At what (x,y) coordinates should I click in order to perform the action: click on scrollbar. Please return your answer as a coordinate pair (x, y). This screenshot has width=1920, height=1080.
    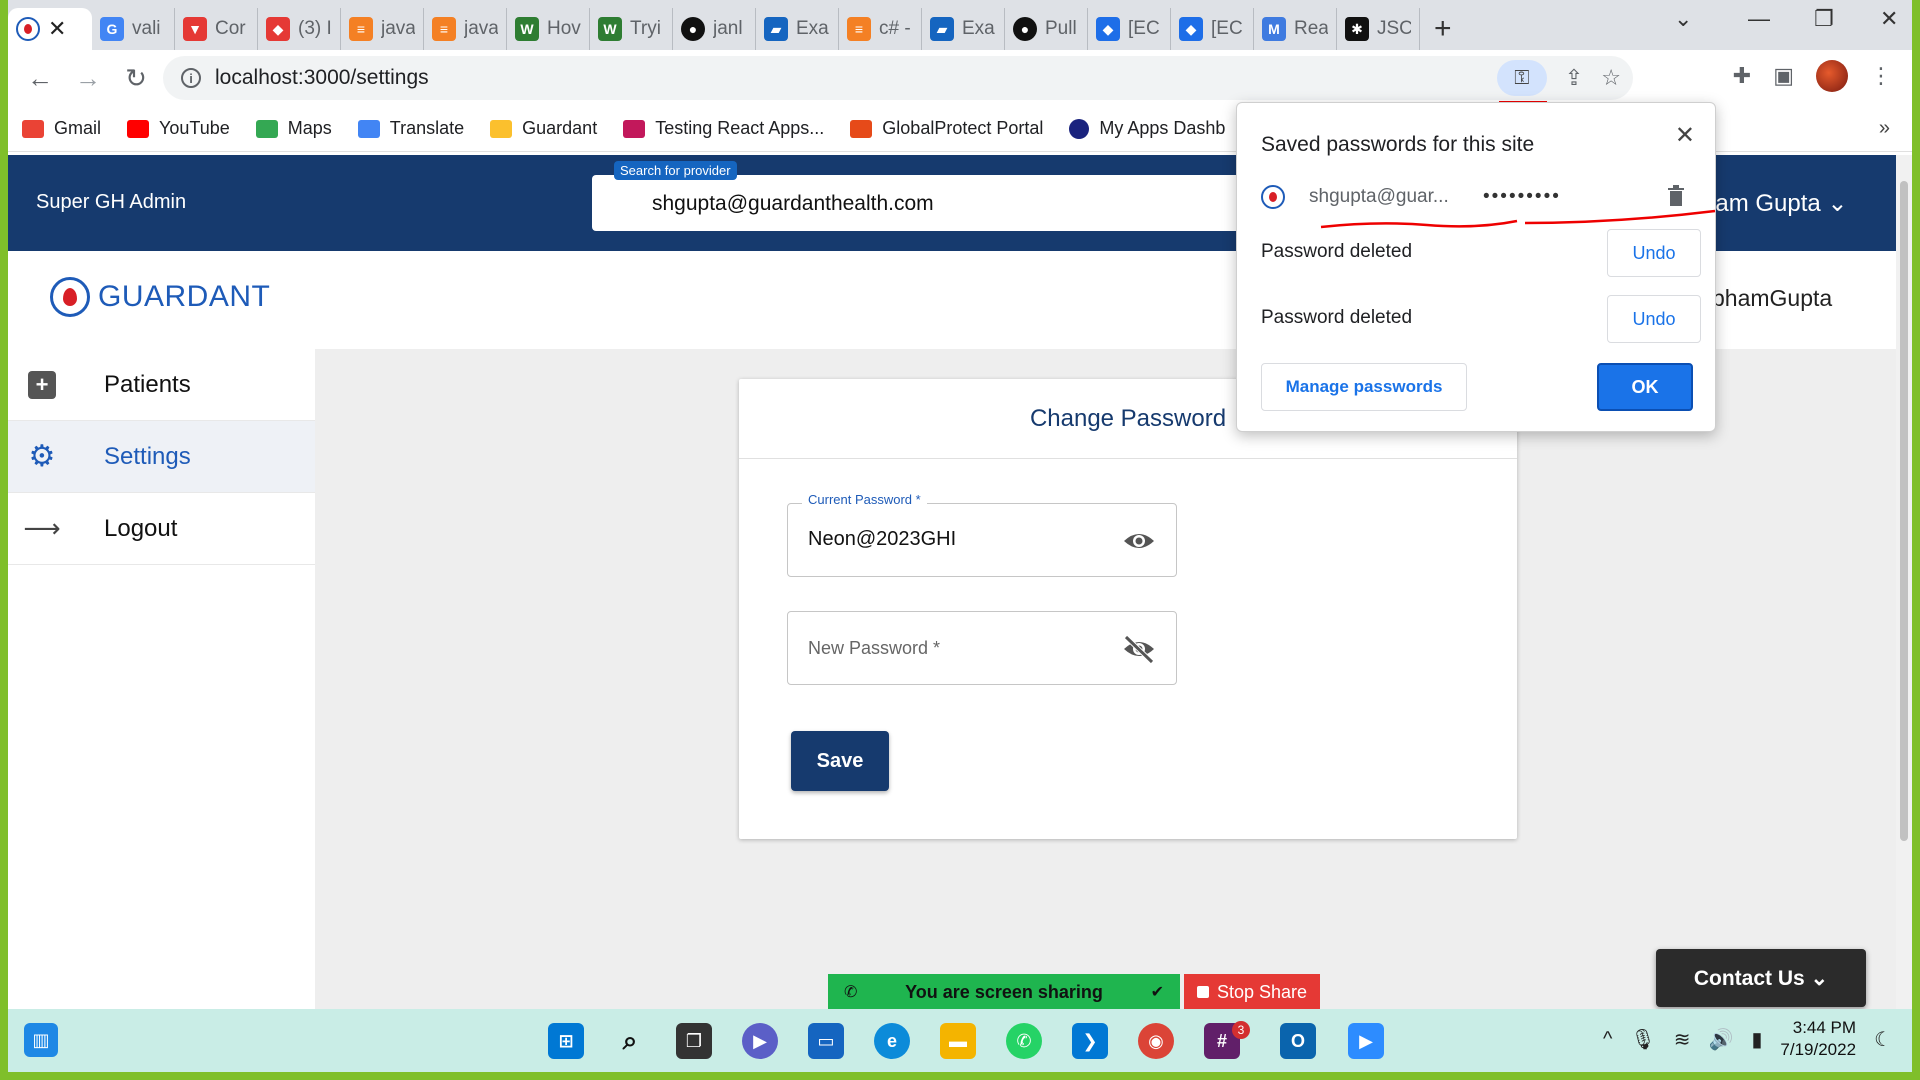
    Looking at the image, I should click on (1904, 582).